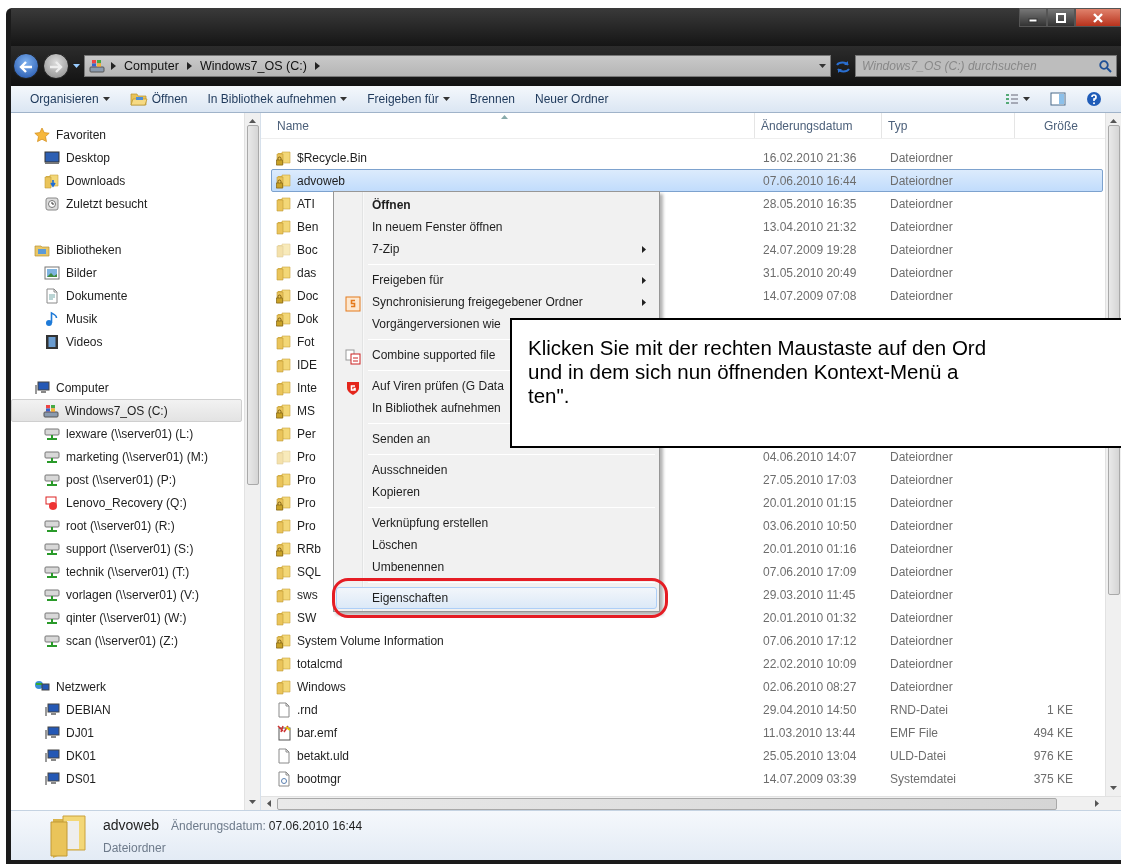 Image resolution: width=1121 pixels, height=864 pixels. I want to click on toolbar-button: Neuer Ordner, so click(572, 99).